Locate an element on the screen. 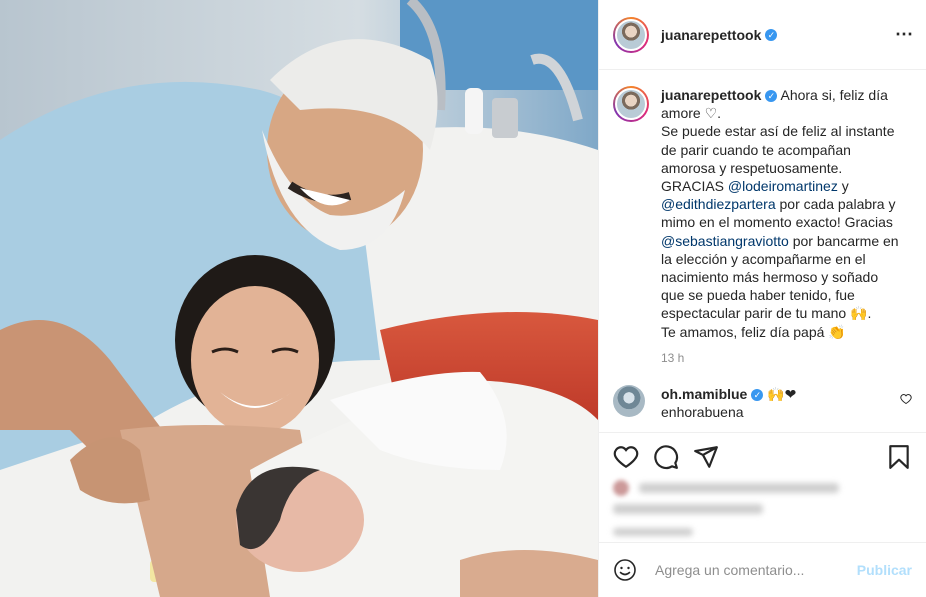 The width and height of the screenshot is (926, 597). add-comment-bar: Publicar is located at coordinates (762, 569).